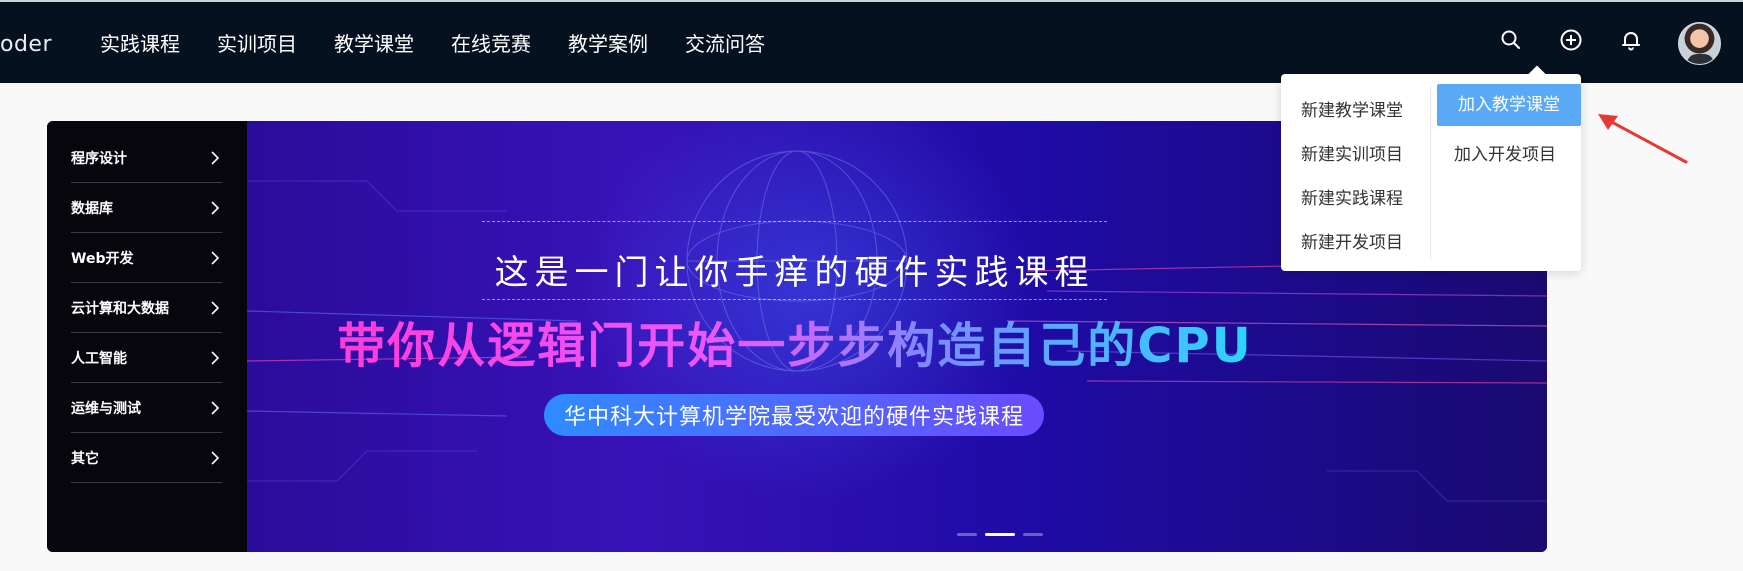 The width and height of the screenshot is (1743, 571). I want to click on nav-practice-courses: 实践课程, so click(140, 42).